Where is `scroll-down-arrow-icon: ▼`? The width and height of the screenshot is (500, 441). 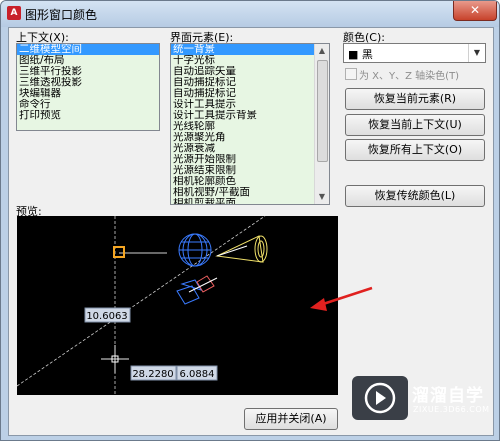
scroll-down-arrow-icon: ▼ is located at coordinates (322, 197).